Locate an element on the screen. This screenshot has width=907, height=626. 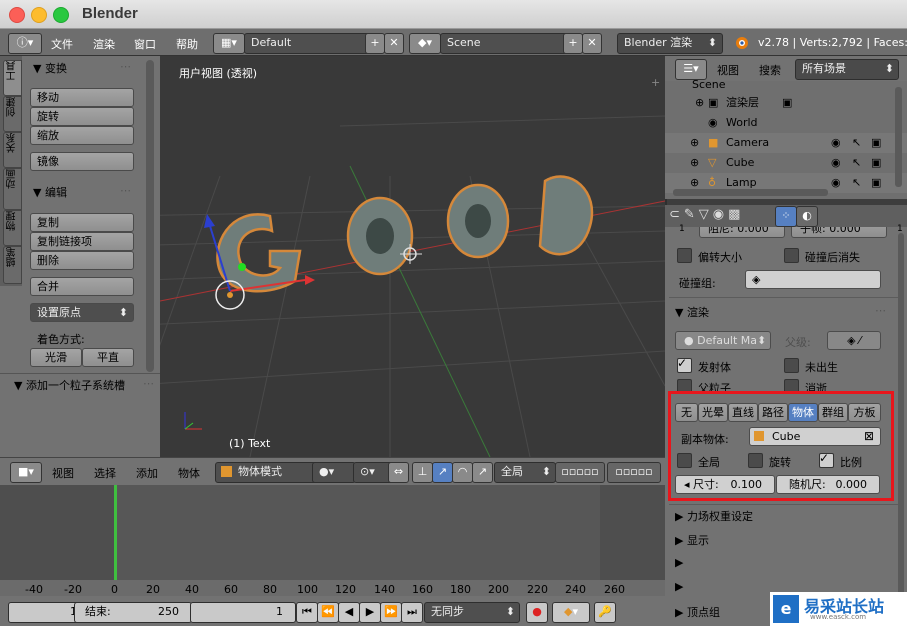
tab-grease-pencil: 蜡笔 is located at coordinates (12, 265).